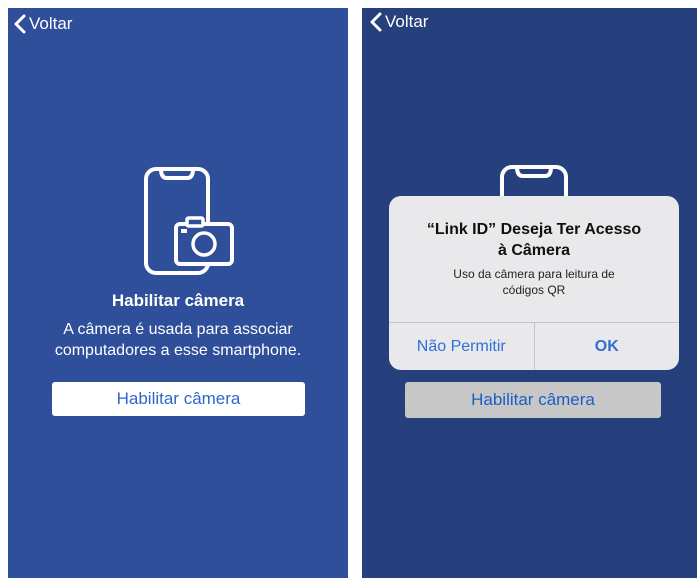 The width and height of the screenshot is (697, 578). I want to click on ok-button: OK, so click(606, 346).